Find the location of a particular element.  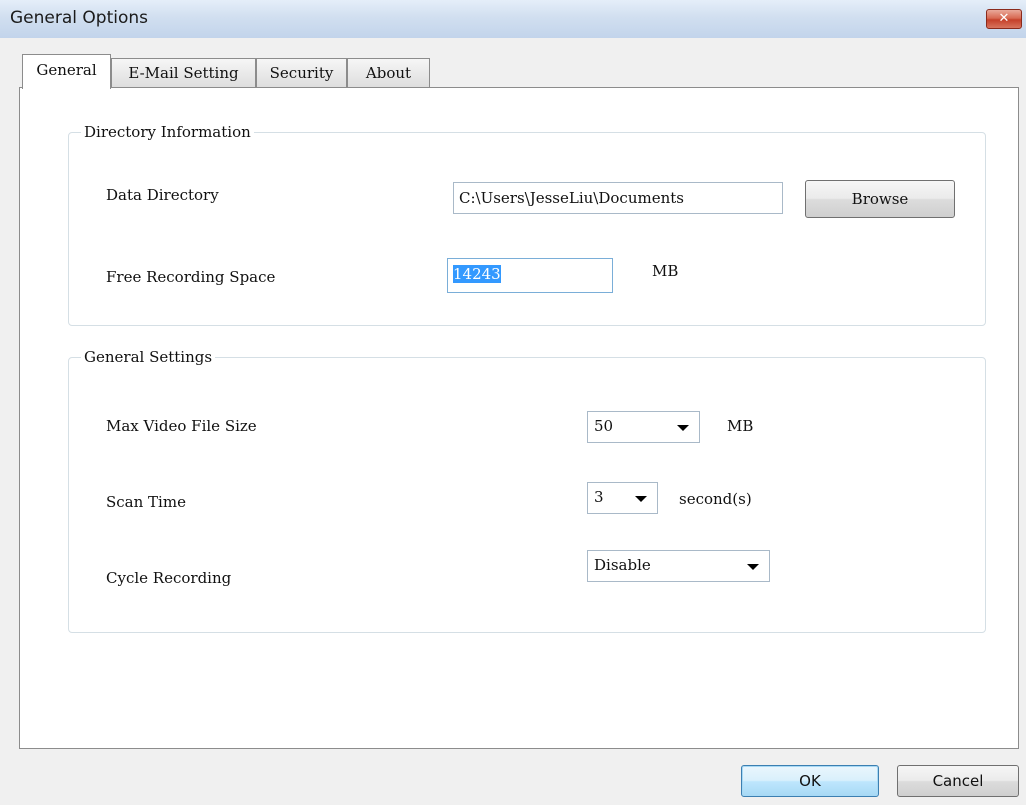

free-space-unit: MB is located at coordinates (665, 271).